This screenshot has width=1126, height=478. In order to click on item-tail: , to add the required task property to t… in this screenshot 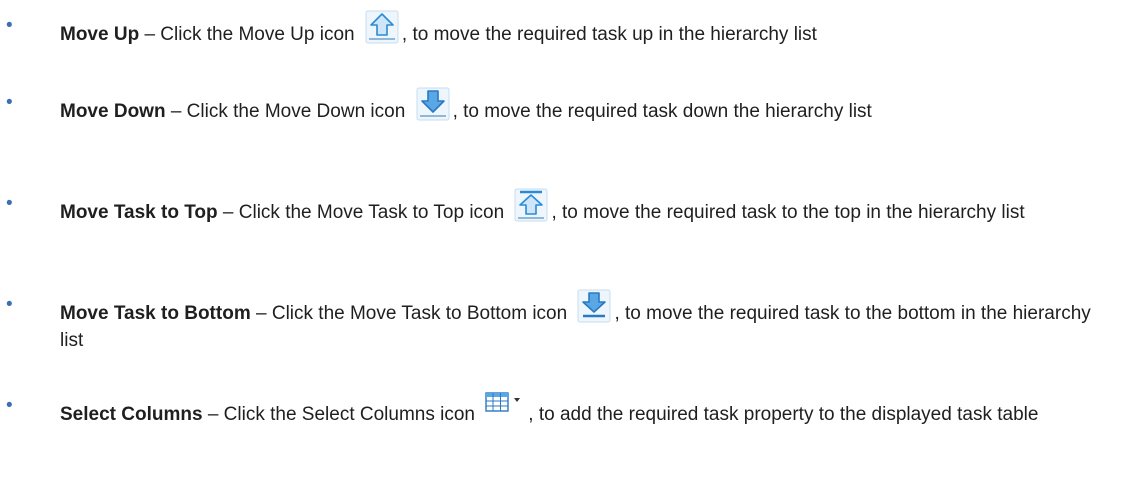, I will do `click(783, 414)`.